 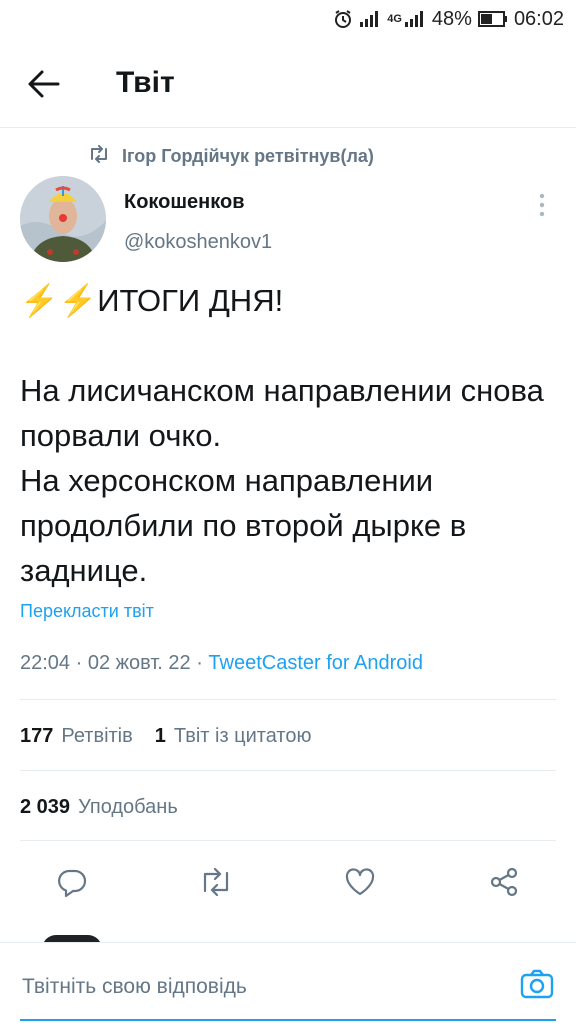 I want to click on tweet-actions, so click(x=288, y=882).